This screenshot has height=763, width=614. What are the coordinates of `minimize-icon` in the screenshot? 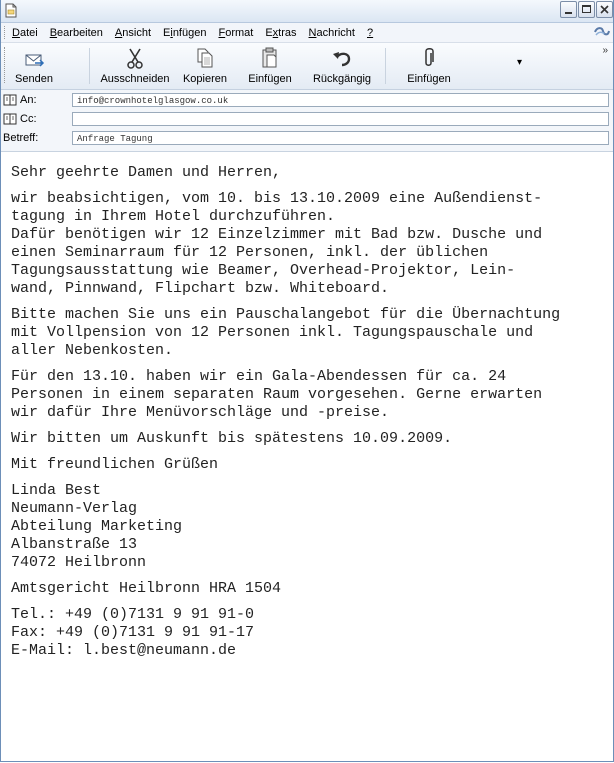 It's located at (568, 13).